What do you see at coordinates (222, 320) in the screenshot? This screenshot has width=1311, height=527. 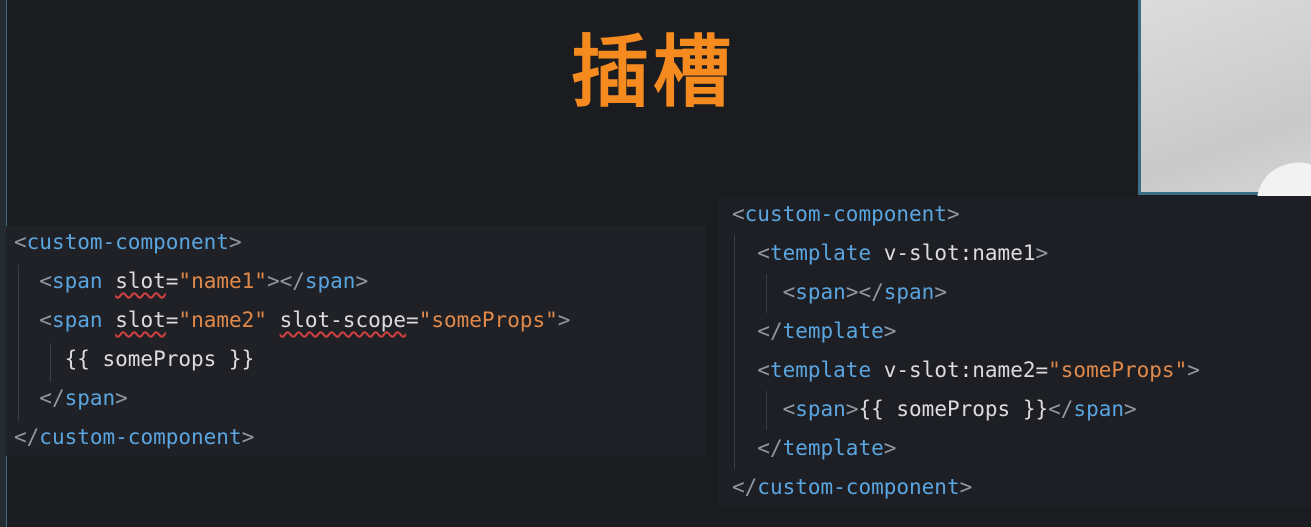 I see `string-value: "name2"` at bounding box center [222, 320].